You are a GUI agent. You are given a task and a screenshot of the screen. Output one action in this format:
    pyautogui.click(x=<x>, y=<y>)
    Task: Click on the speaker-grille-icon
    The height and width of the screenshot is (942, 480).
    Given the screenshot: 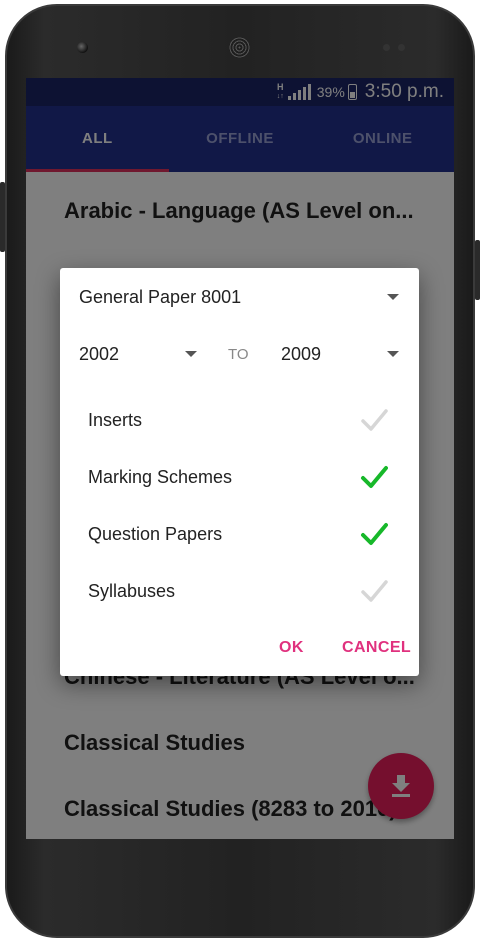 What is the action you would take?
    pyautogui.click(x=239, y=47)
    